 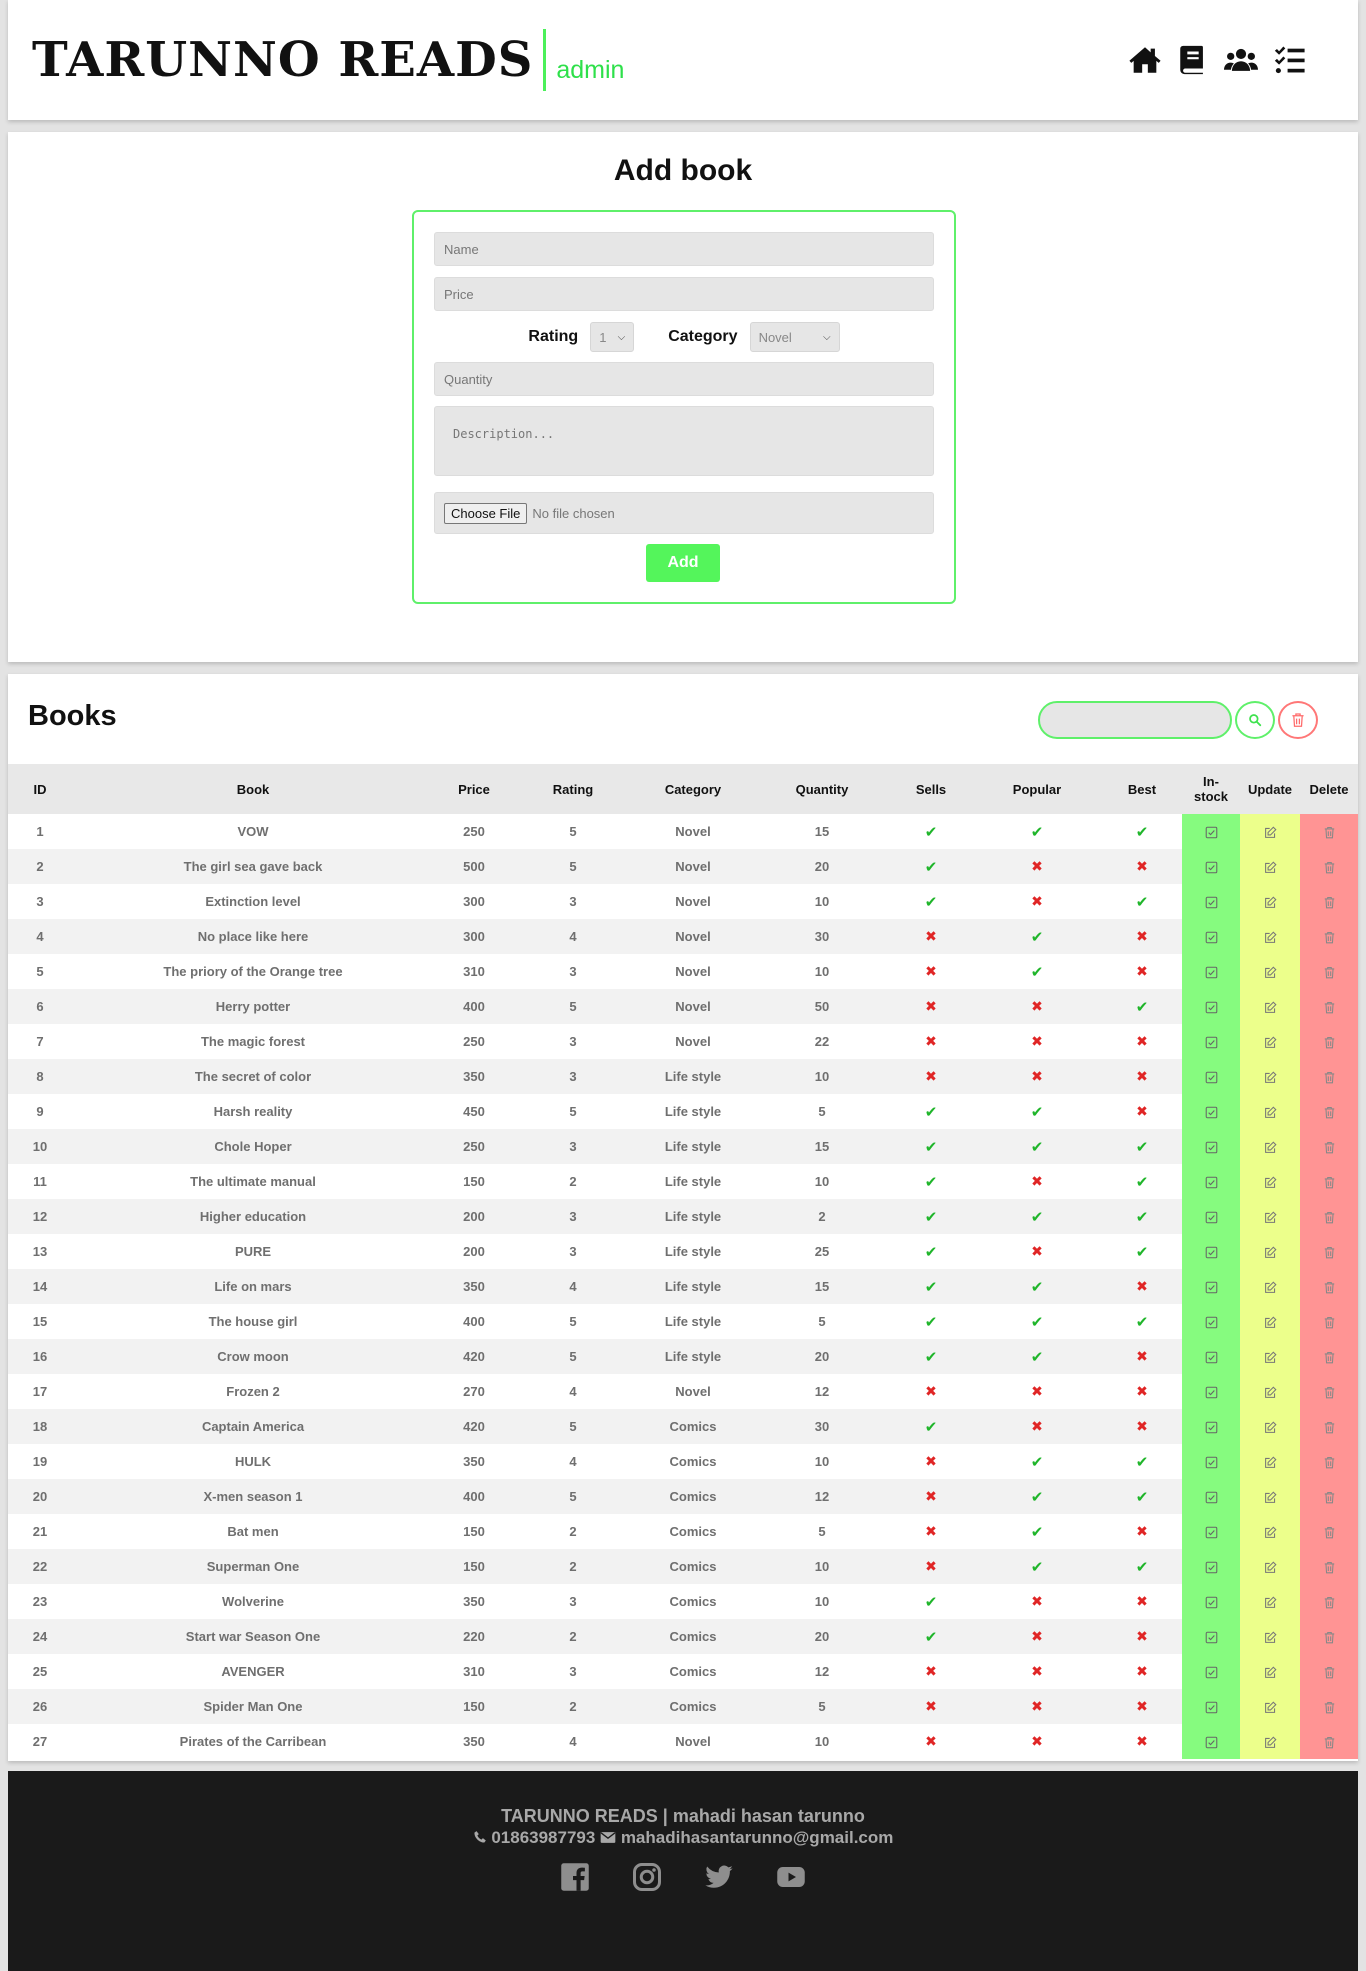 What do you see at coordinates (1193, 60) in the screenshot?
I see `book-icon` at bounding box center [1193, 60].